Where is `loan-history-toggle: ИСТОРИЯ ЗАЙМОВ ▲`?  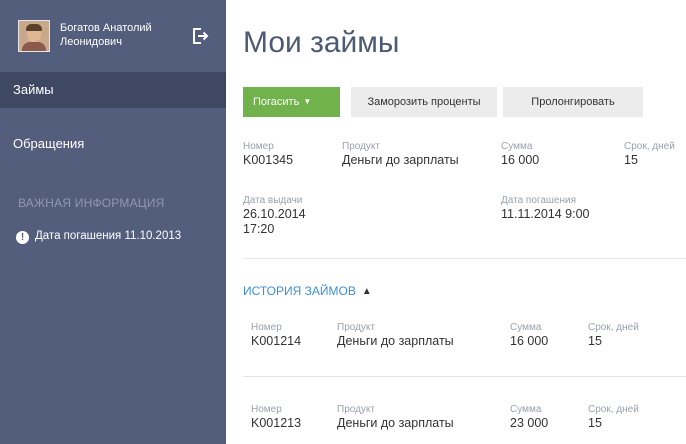
loan-history-toggle: ИСТОРИЯ ЗАЙМОВ ▲ is located at coordinates (307, 291).